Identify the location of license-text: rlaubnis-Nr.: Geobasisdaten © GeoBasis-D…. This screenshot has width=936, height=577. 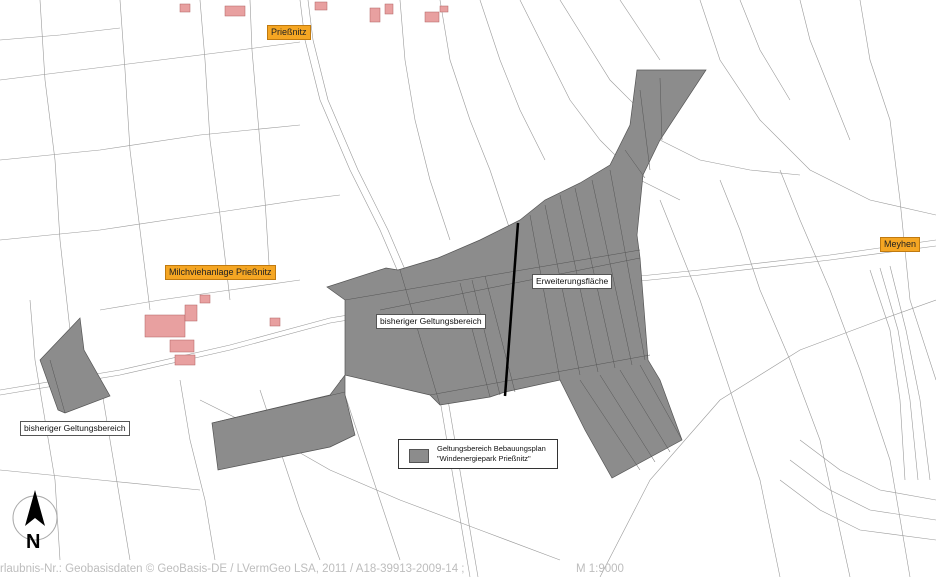
(232, 569).